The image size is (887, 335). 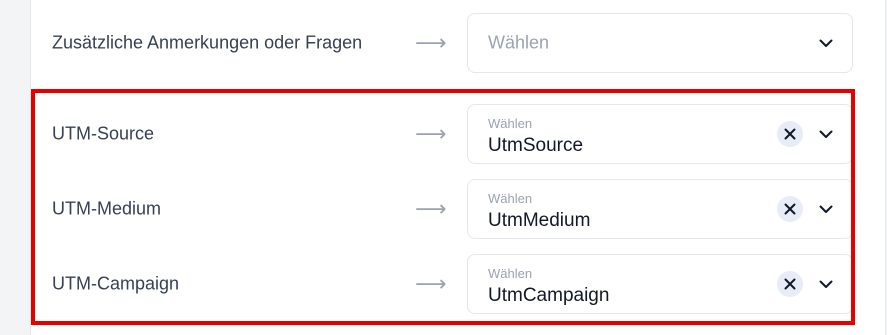 I want to click on field-select: Wählen UtmSource, so click(x=660, y=134).